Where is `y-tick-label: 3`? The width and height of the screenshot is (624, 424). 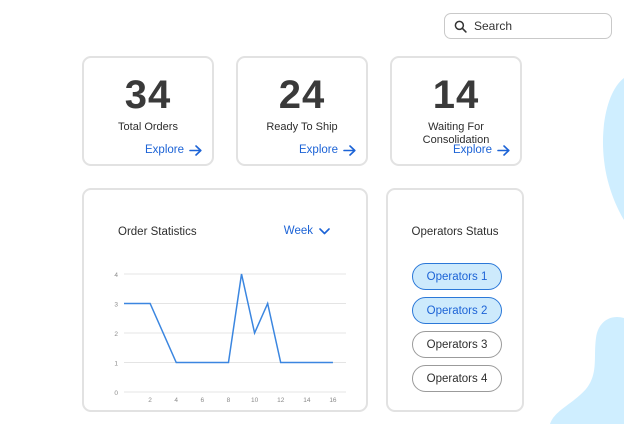 y-tick-label: 3 is located at coordinates (116, 305).